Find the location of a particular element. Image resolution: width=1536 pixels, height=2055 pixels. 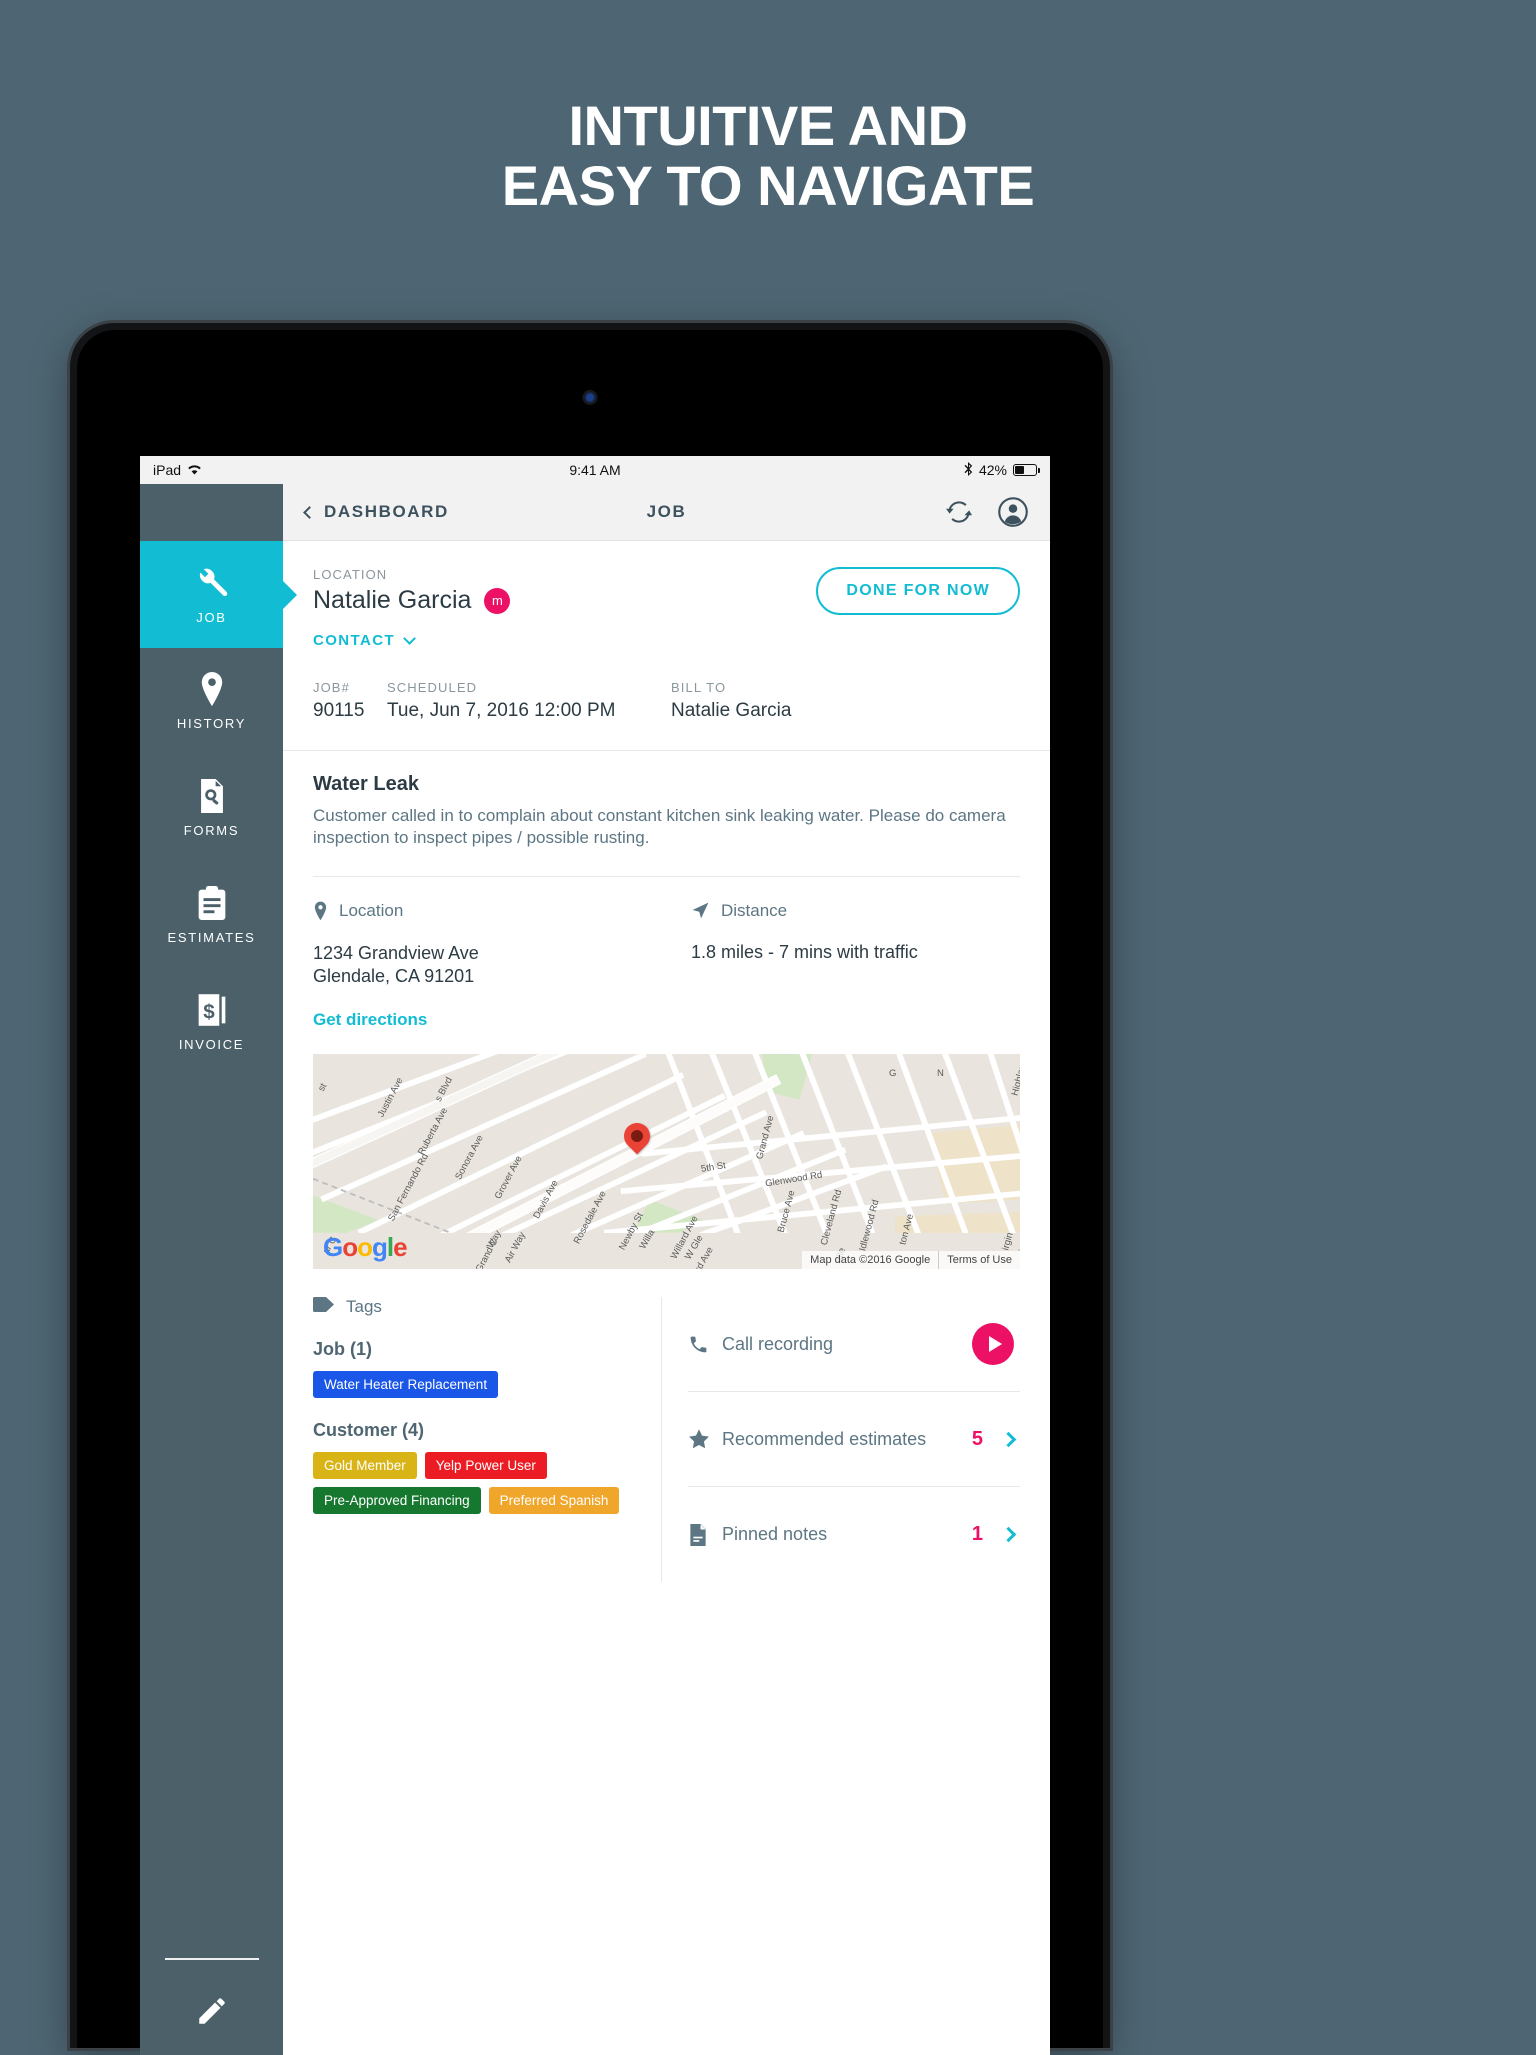

bluetooth-icon is located at coordinates (968, 470).